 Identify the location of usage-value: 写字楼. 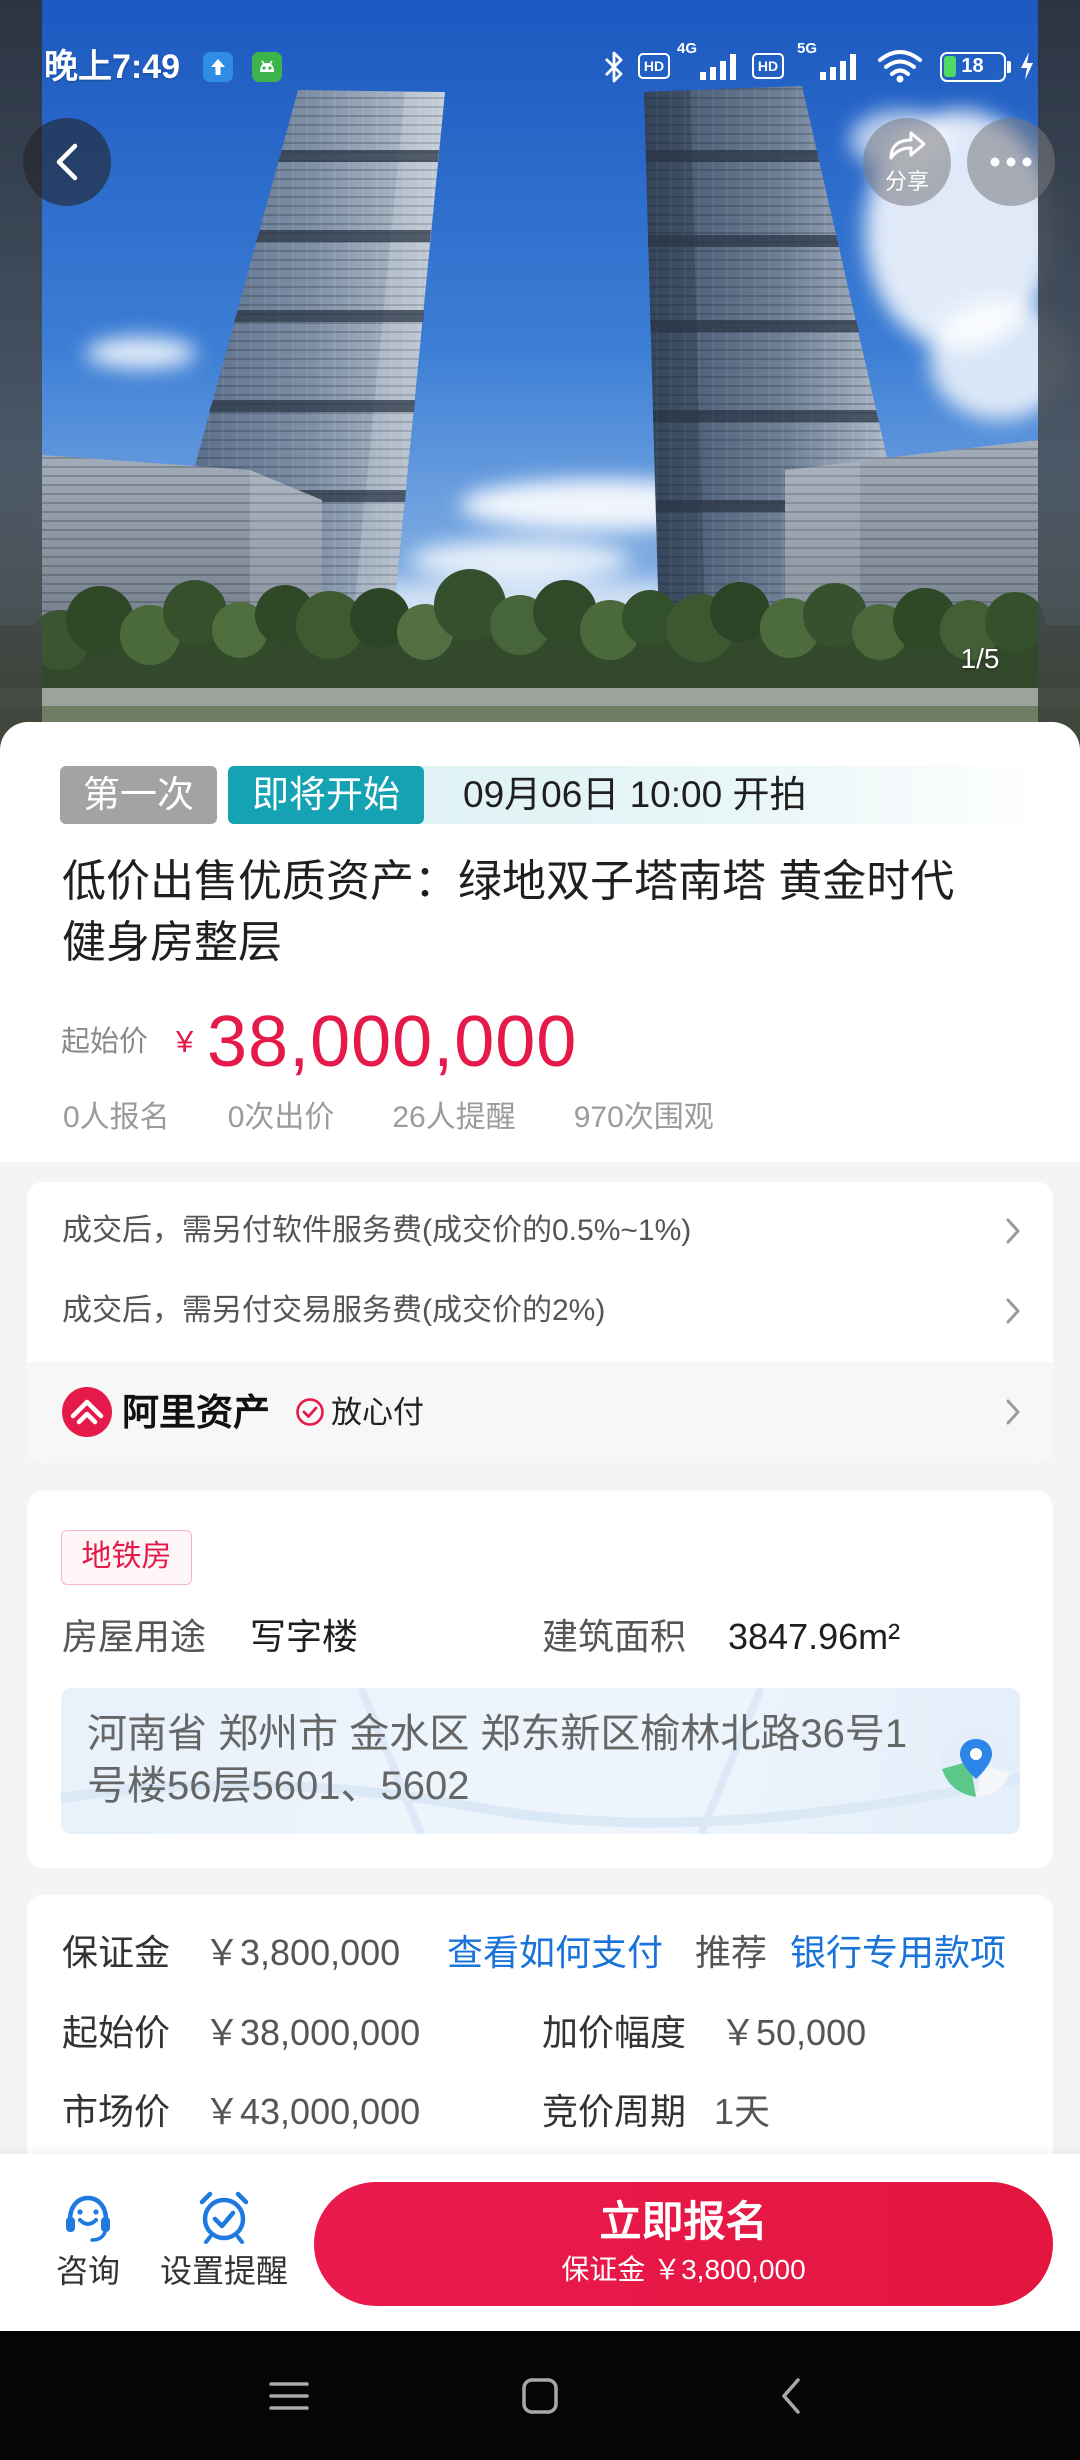
(304, 1636).